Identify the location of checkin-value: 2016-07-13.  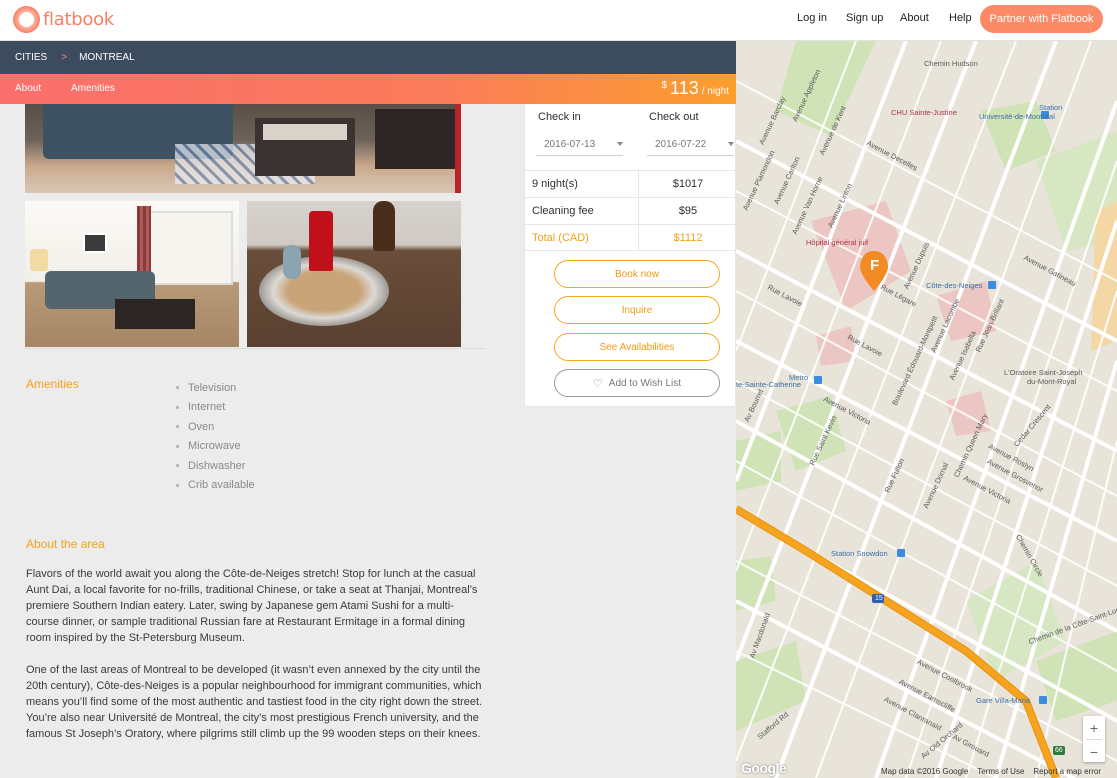
(570, 144).